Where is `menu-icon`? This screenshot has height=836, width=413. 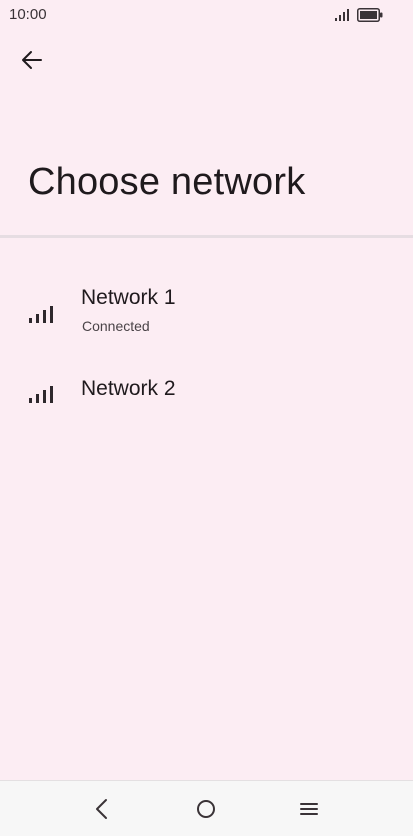
menu-icon is located at coordinates (309, 809).